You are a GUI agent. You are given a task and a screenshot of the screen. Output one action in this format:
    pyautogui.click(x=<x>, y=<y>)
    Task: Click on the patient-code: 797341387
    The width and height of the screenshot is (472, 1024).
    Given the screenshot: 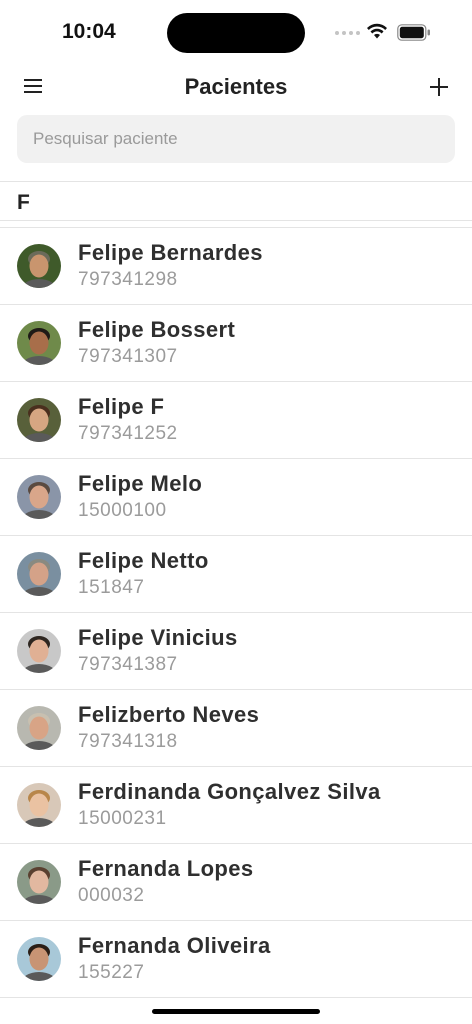 What is the action you would take?
    pyautogui.click(x=128, y=664)
    